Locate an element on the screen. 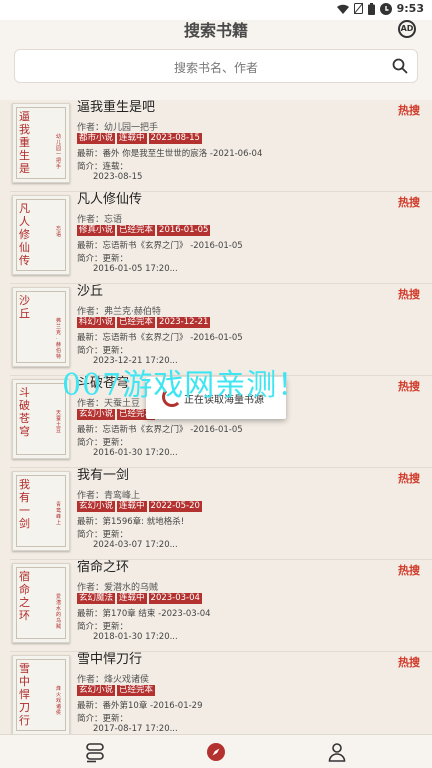 This screenshot has height=768, width=432. notification-icon is located at coordinates (385, 8).